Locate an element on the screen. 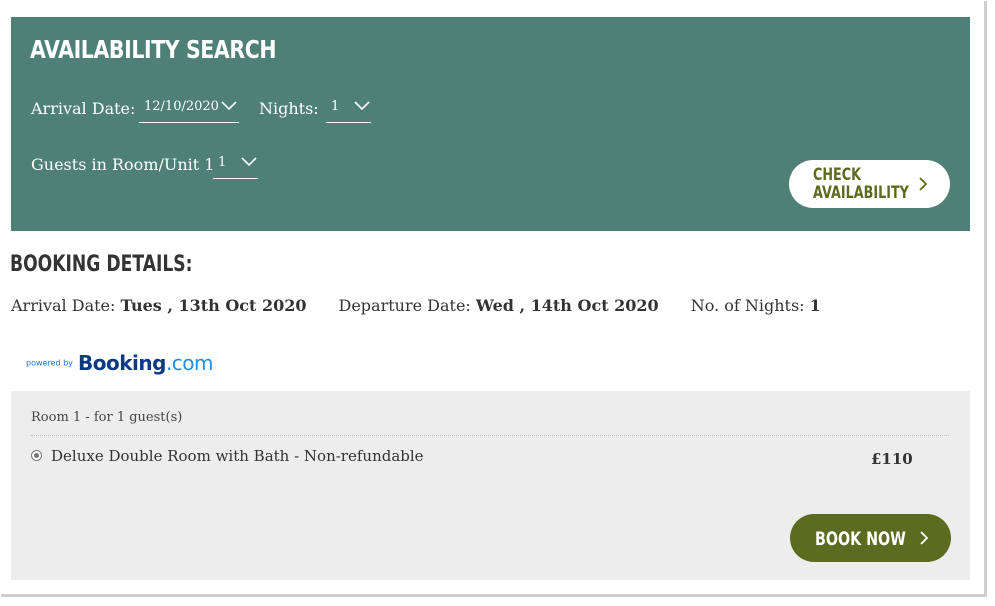 The image size is (995, 606). booking-brand-suffix: .com is located at coordinates (189, 363).